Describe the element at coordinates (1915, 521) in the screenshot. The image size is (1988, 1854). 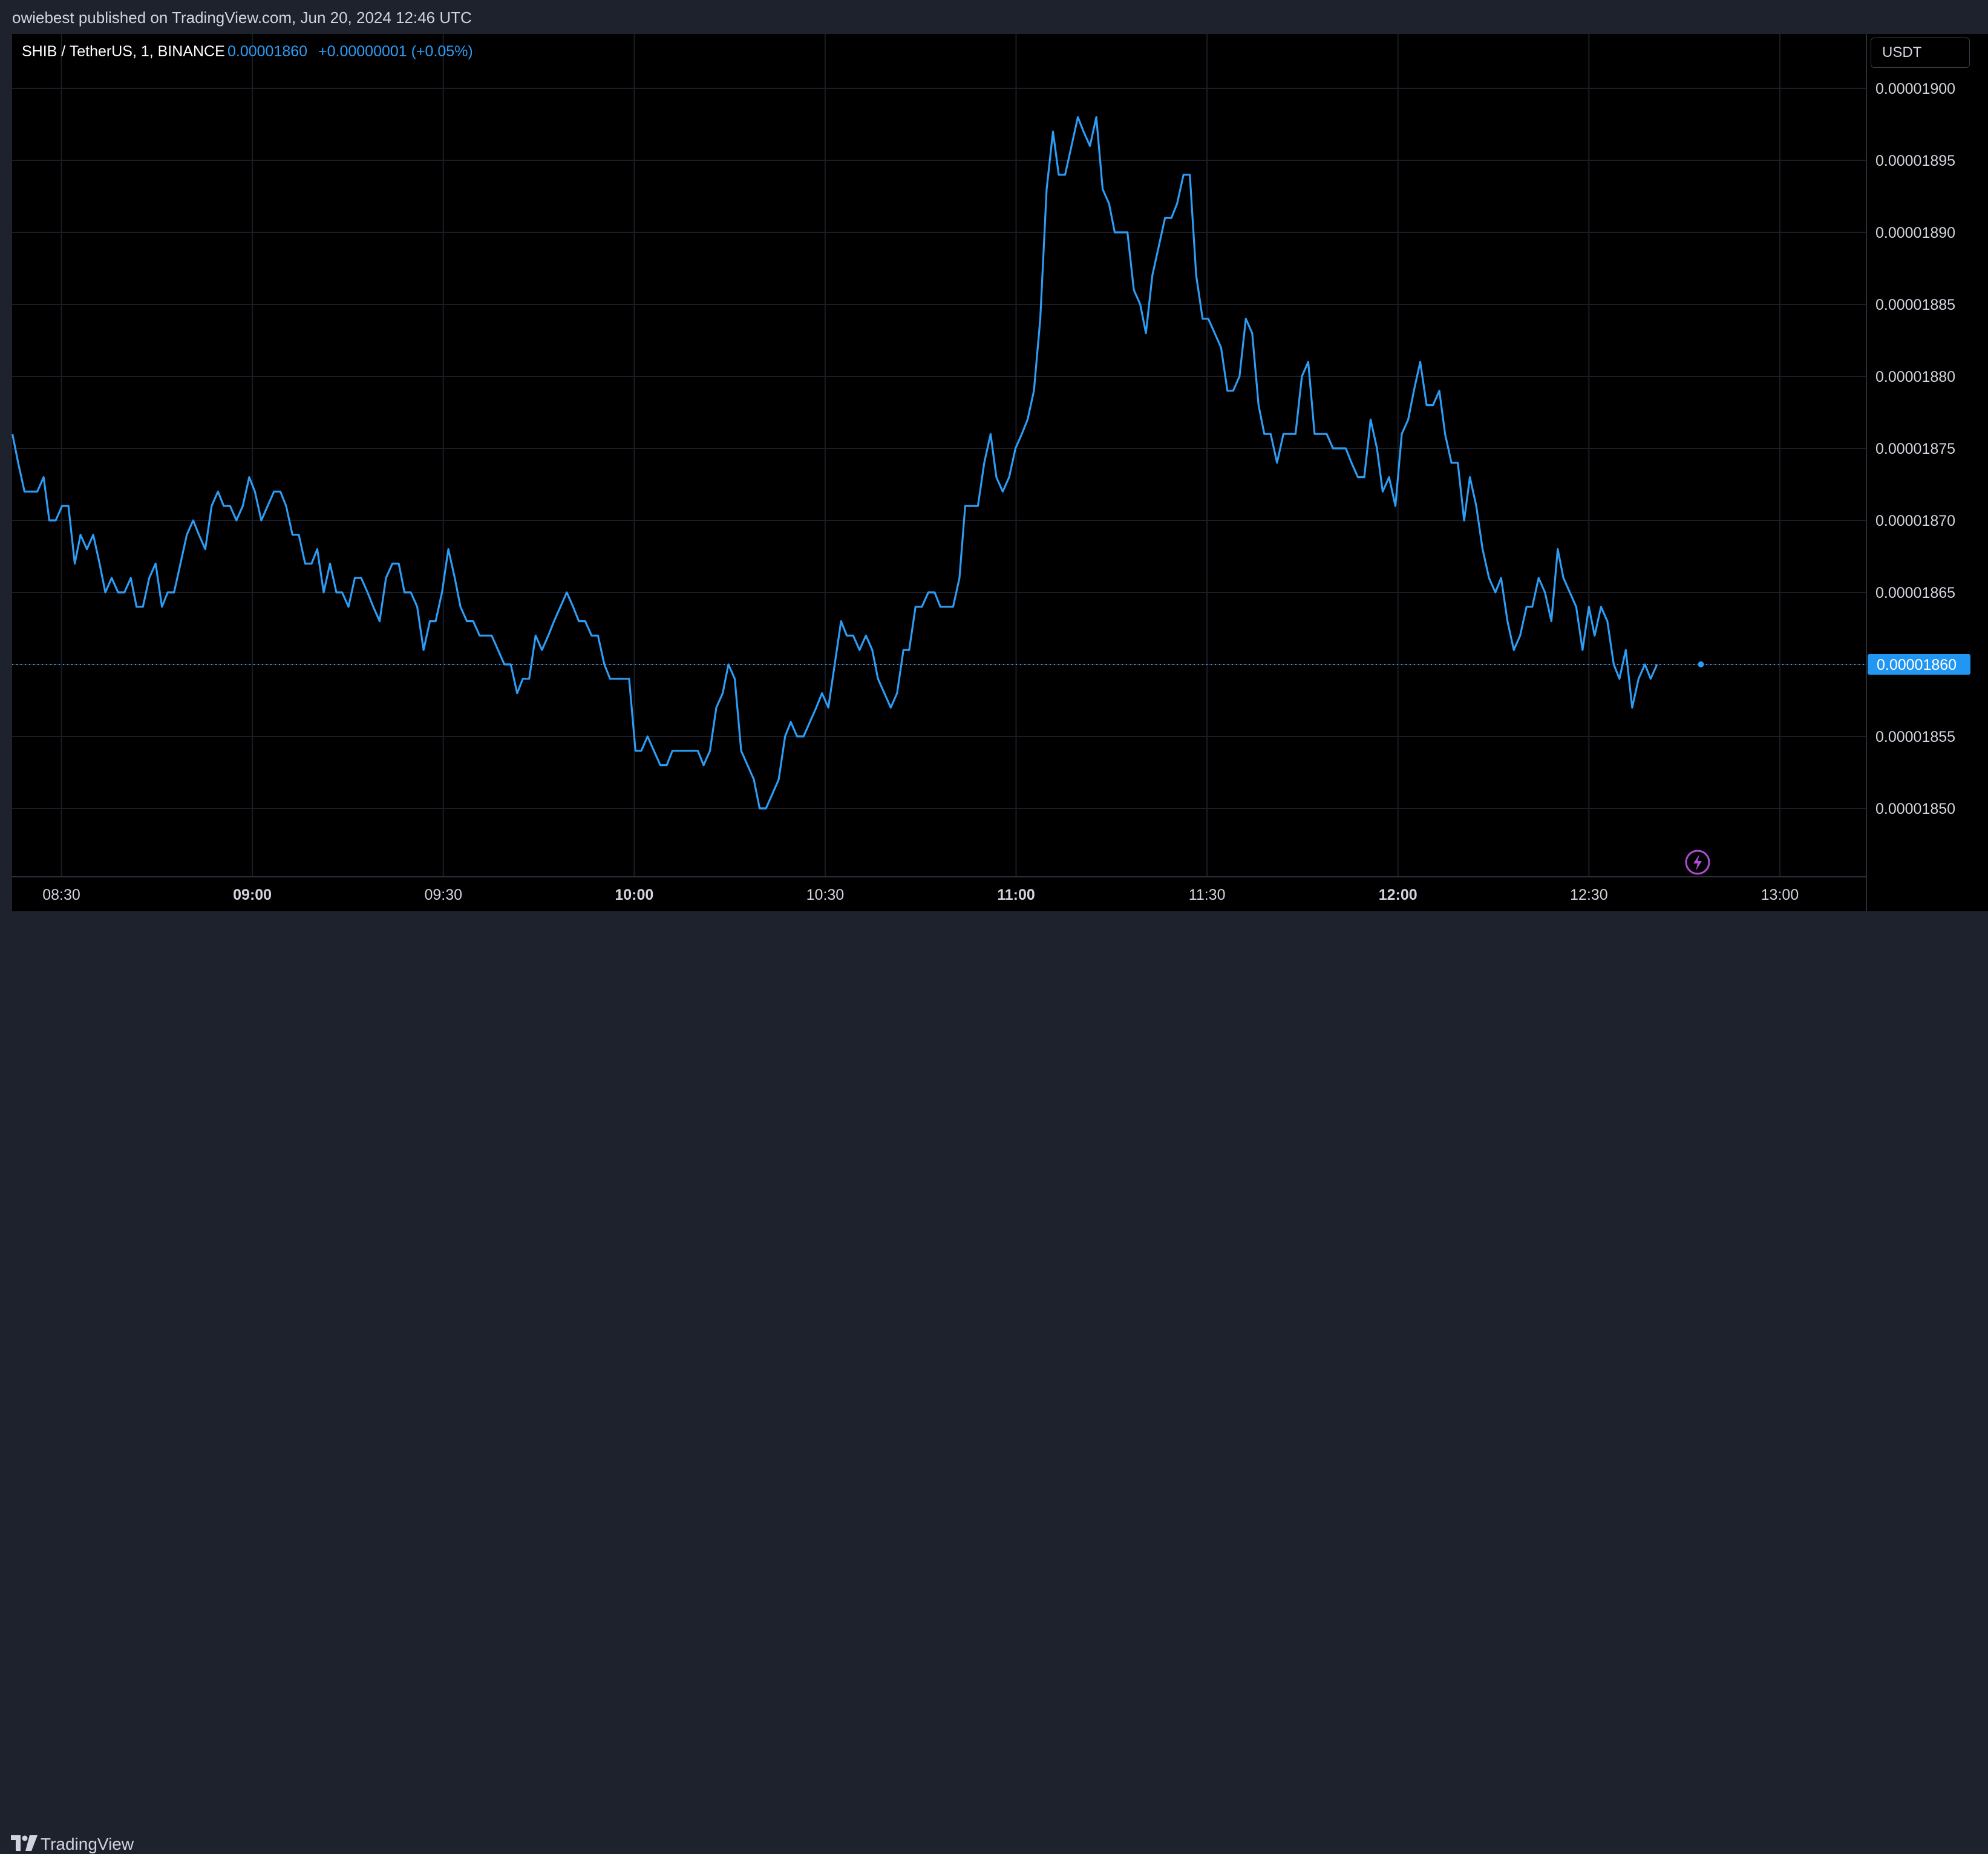
I see `price-tick-label: 0.00001870` at that location.